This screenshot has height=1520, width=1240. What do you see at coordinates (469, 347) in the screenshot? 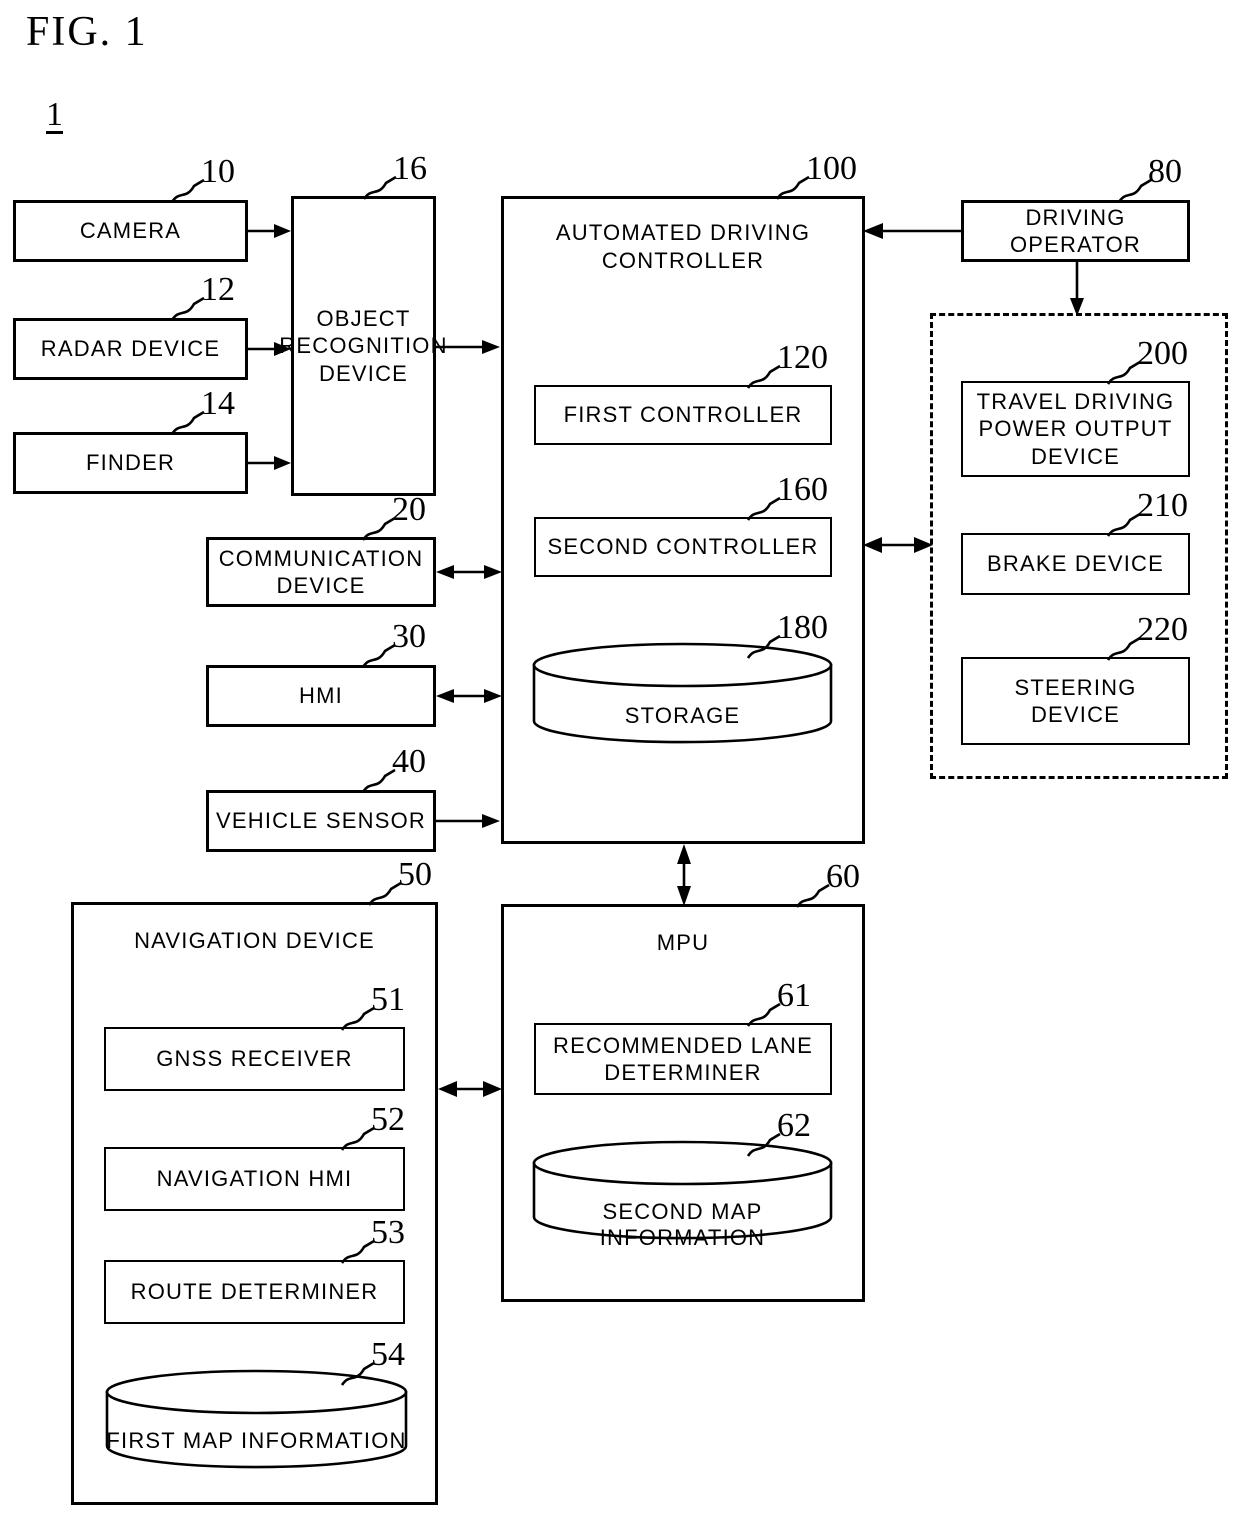
I see `arrow-object-recognition-to-controller` at bounding box center [469, 347].